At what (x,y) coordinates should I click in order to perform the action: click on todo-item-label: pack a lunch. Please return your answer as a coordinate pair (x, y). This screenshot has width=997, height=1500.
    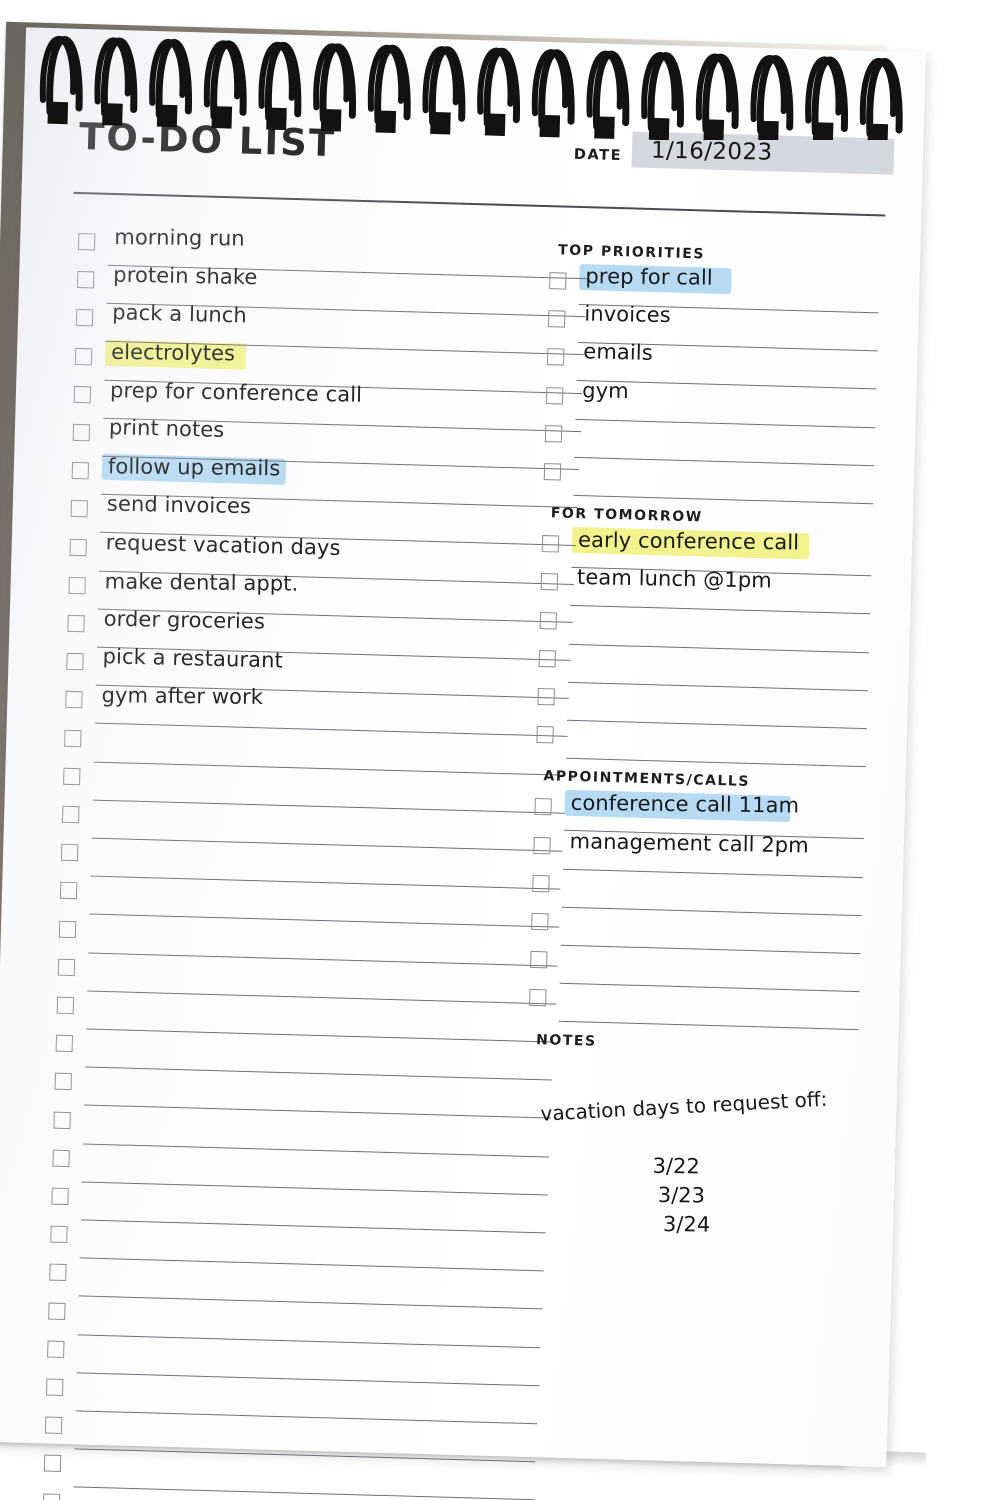
    Looking at the image, I should click on (179, 314).